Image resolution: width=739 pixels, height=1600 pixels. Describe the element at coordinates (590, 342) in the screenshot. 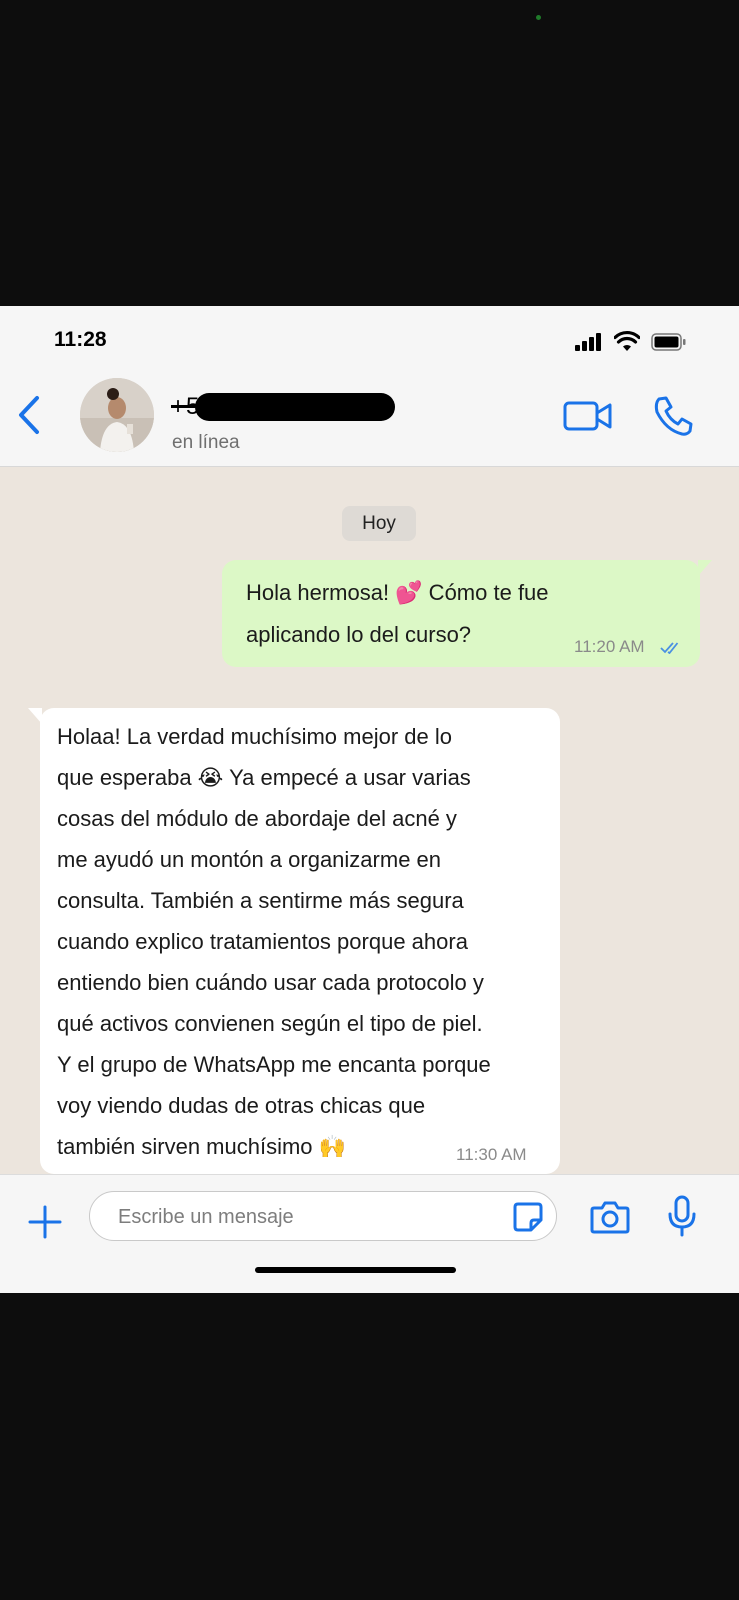

I see `cellular-signal-icon` at that location.